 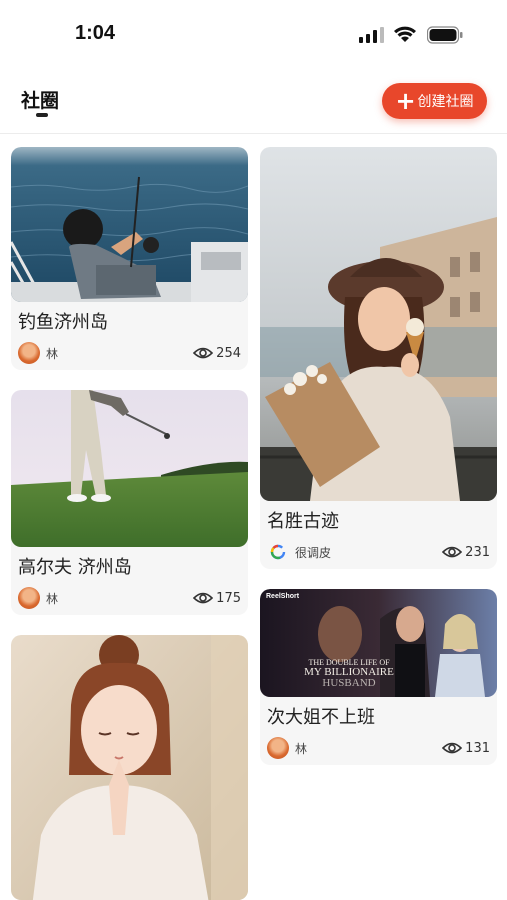 I want to click on author-name: 很调皮, so click(x=313, y=552).